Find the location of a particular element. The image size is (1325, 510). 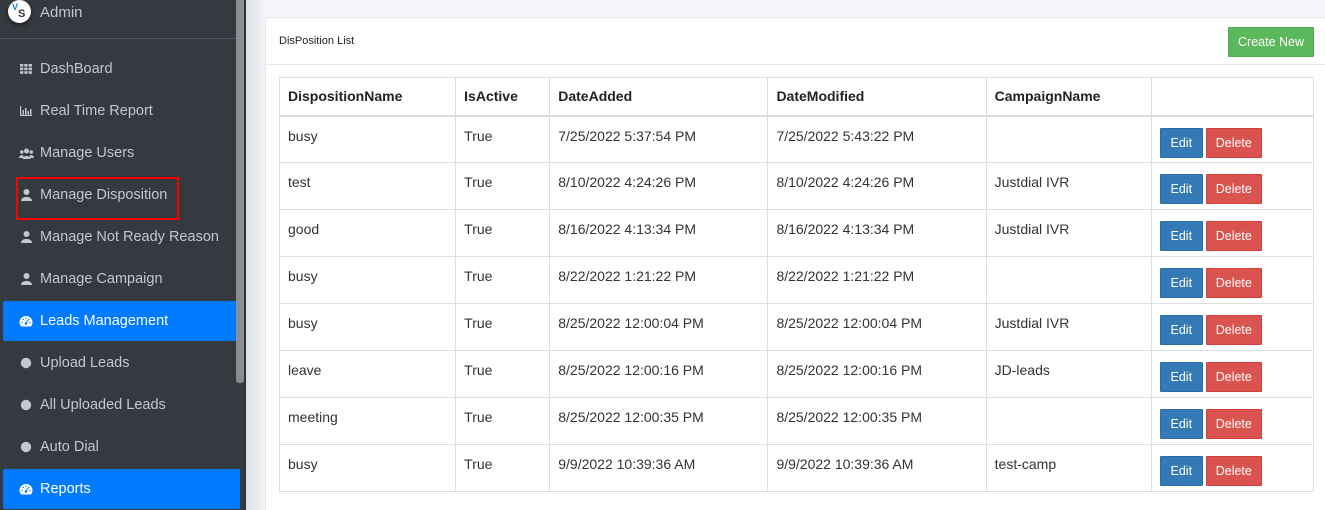

sidebar-item-label: Manage Not Ready Reason is located at coordinates (129, 237).